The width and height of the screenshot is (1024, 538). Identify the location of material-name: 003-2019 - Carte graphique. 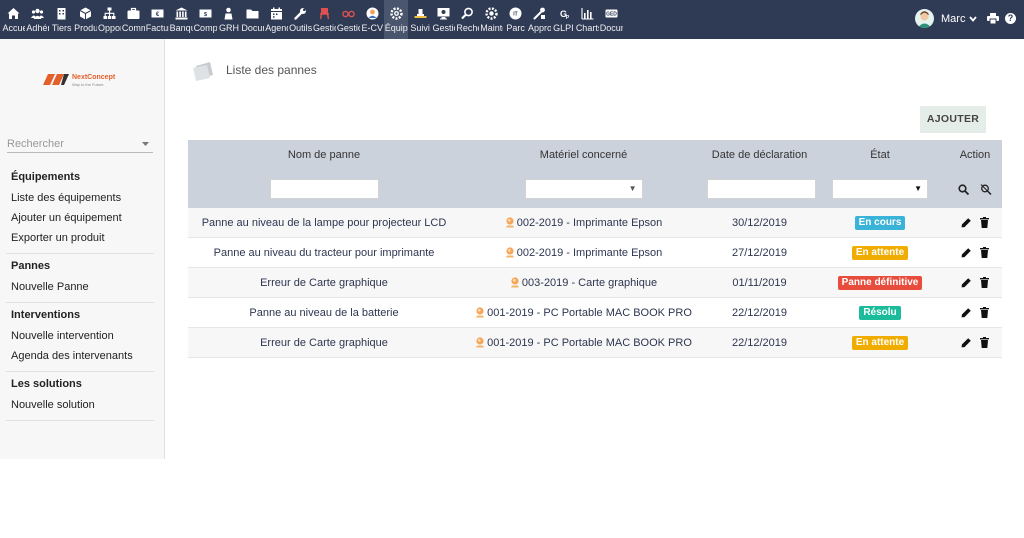
(589, 283).